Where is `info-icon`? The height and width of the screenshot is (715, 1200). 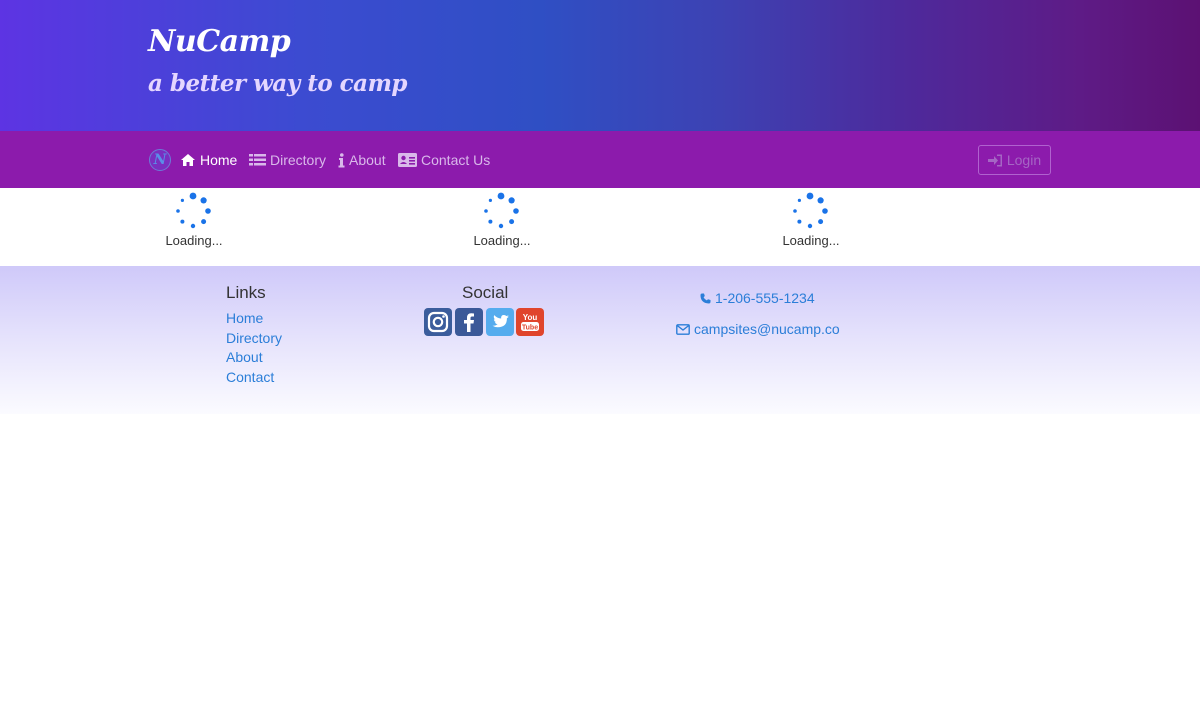 info-icon is located at coordinates (341, 159).